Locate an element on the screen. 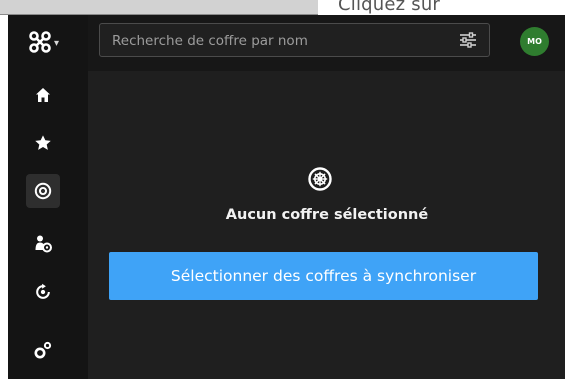 This screenshot has width=573, height=379. star-icon is located at coordinates (43, 142).